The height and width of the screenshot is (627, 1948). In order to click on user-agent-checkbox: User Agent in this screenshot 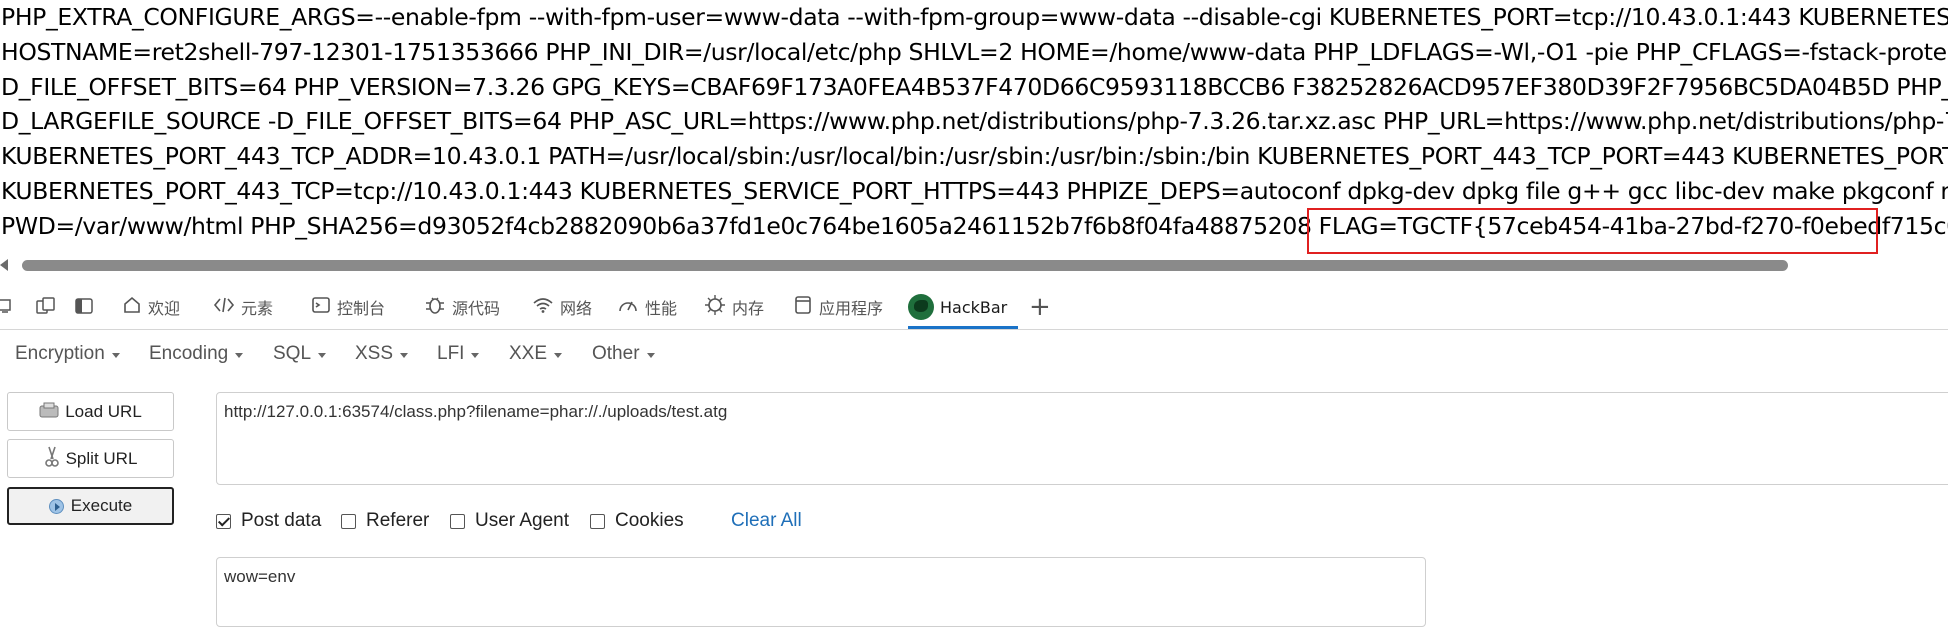, I will do `click(509, 521)`.